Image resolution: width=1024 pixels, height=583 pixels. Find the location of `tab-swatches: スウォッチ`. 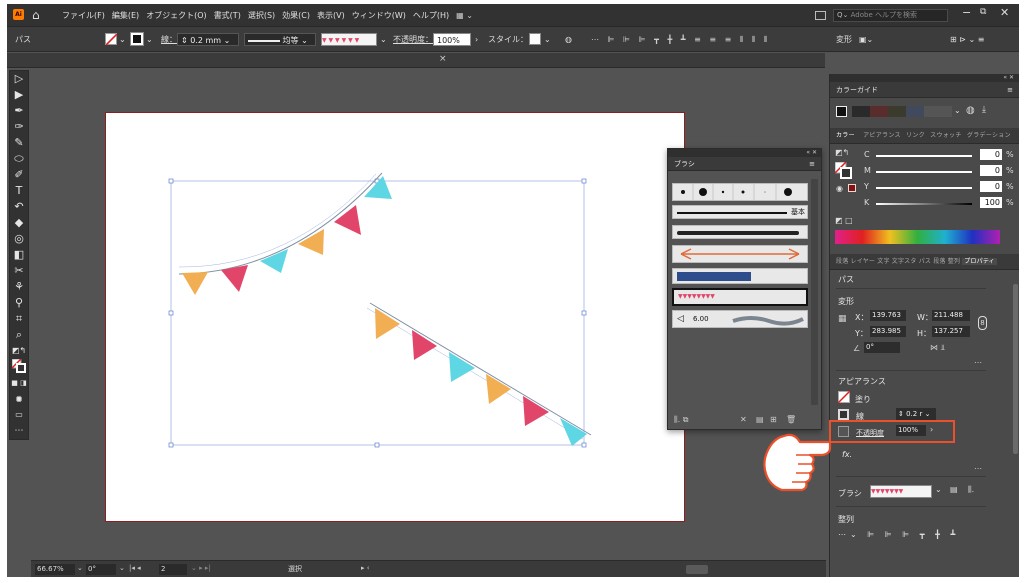

tab-swatches: スウォッチ is located at coordinates (946, 135).